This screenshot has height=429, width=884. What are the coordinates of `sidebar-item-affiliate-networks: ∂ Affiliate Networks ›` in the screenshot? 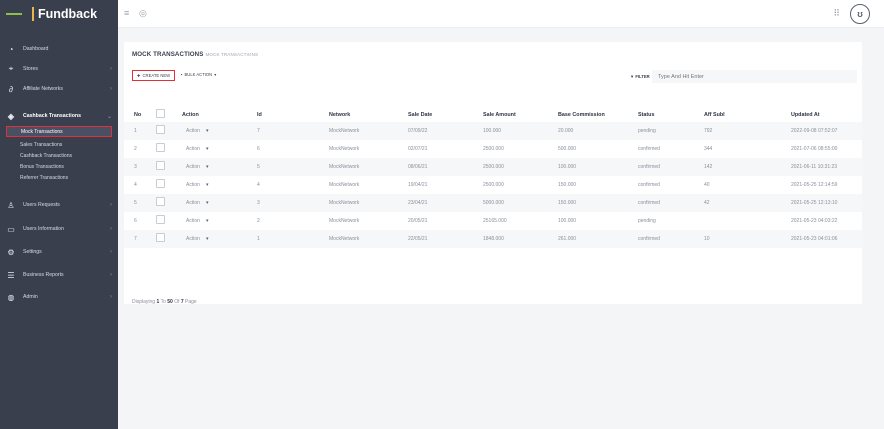 It's located at (59, 89).